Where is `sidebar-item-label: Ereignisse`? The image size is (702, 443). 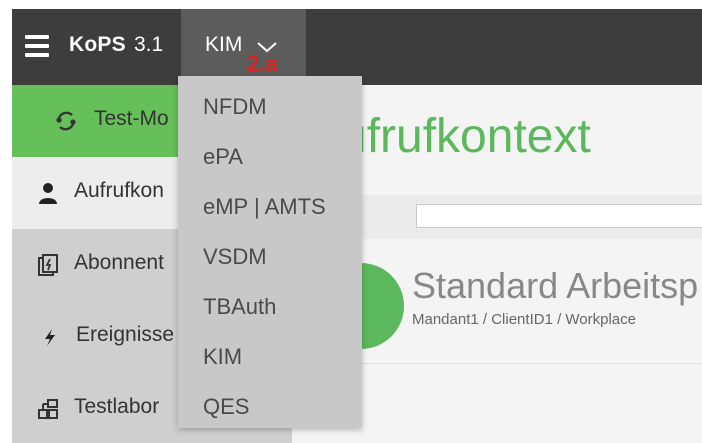 sidebar-item-label: Ereignisse is located at coordinates (125, 334).